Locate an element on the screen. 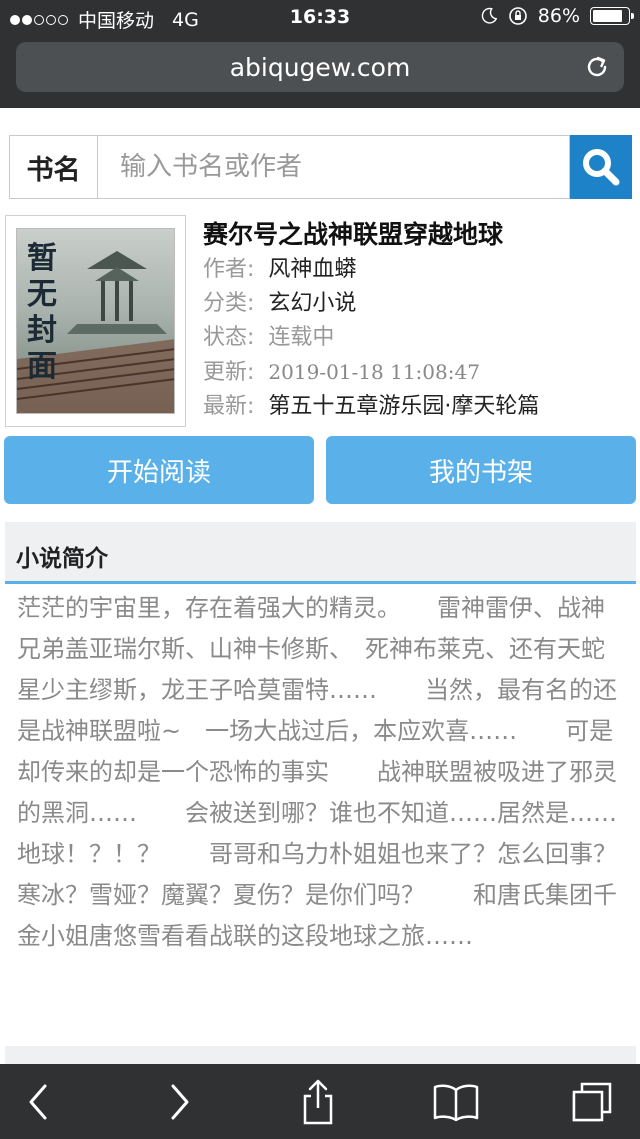 The height and width of the screenshot is (1139, 640). category-row: 分类: 玄幻小说 is located at coordinates (279, 301).